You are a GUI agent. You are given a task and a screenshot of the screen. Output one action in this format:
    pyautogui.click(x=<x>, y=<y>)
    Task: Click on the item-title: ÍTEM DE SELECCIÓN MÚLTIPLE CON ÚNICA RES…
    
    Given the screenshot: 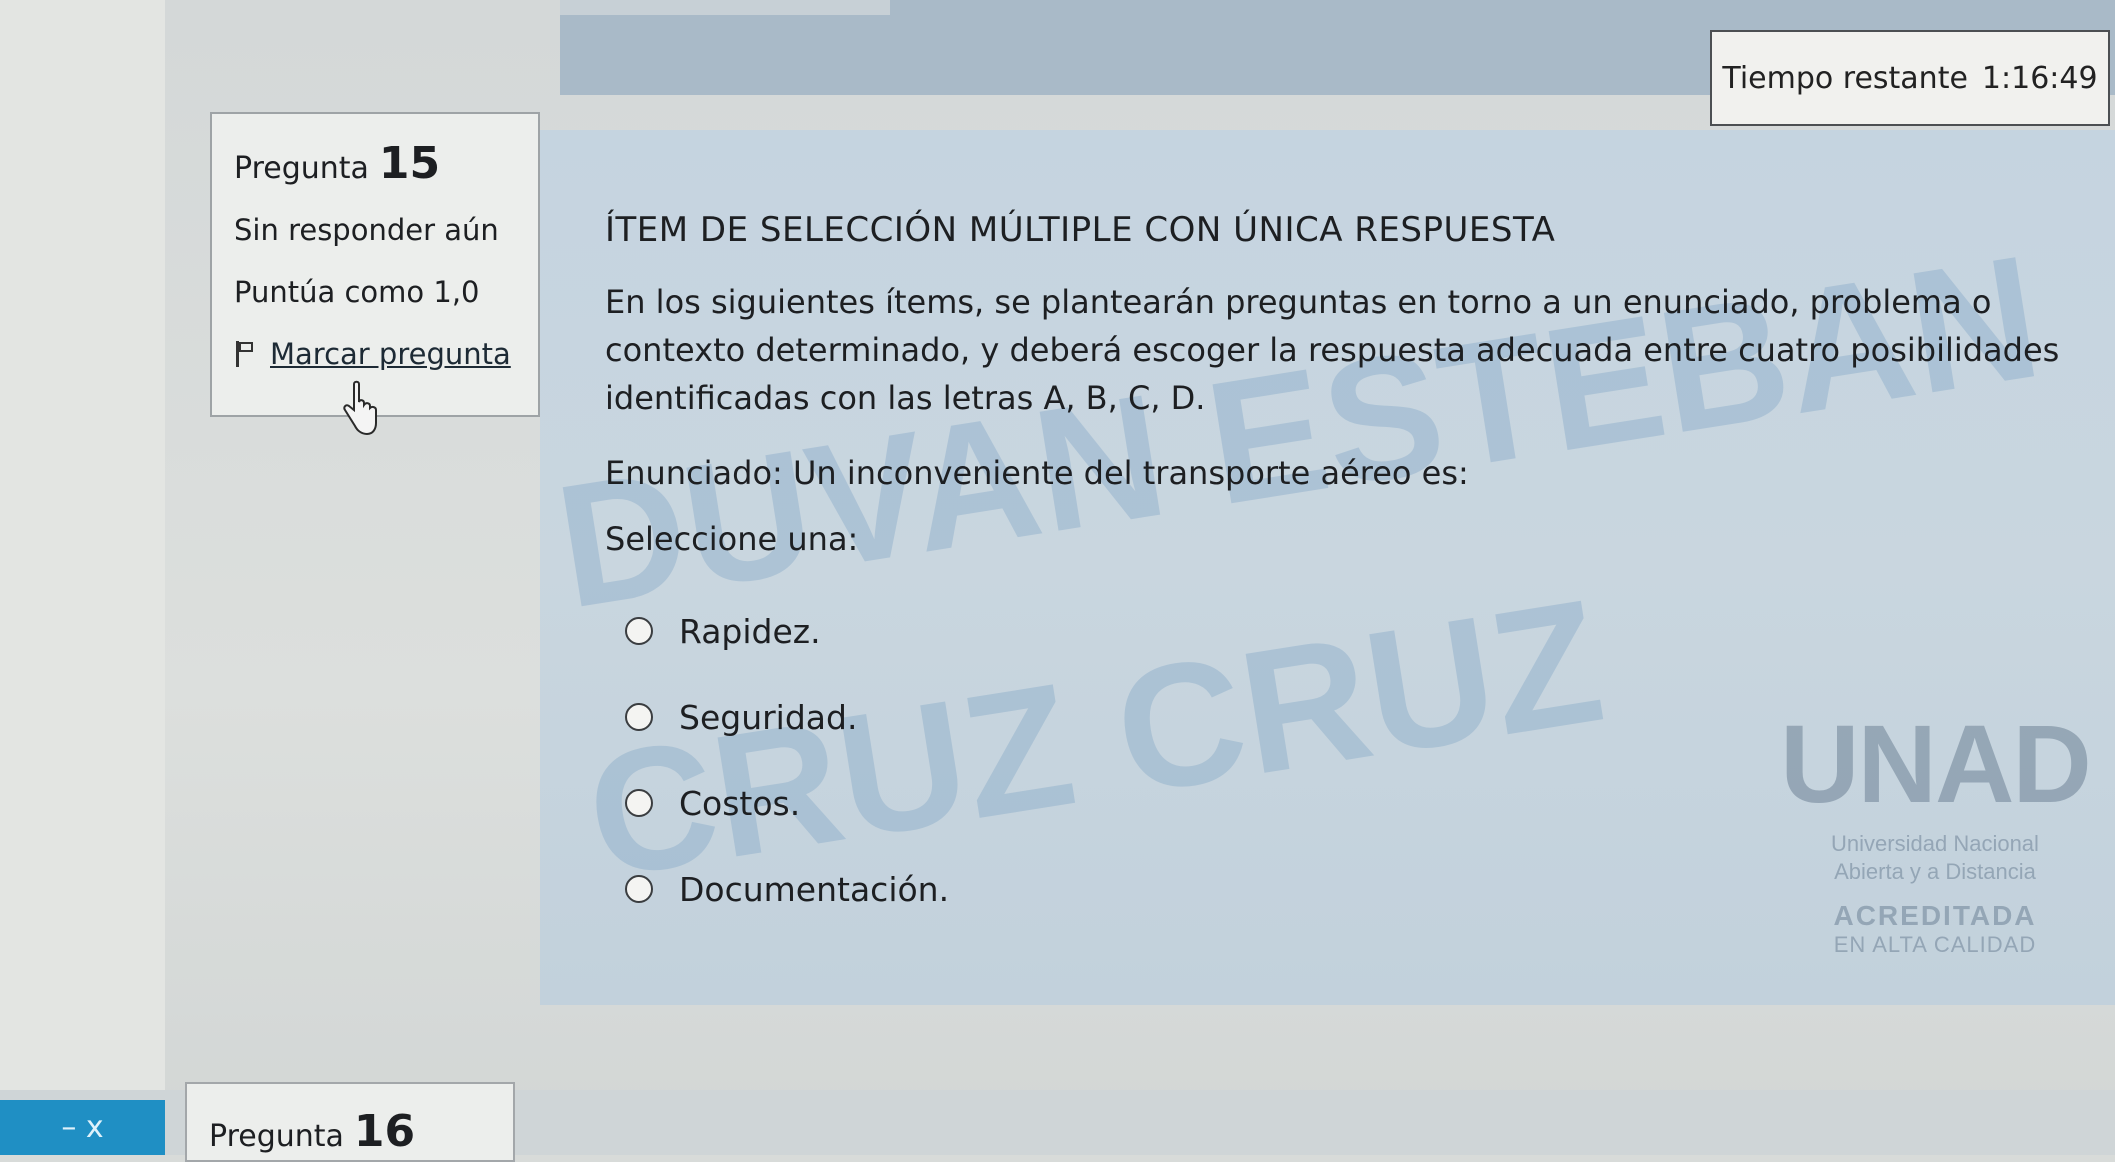 What is the action you would take?
    pyautogui.click(x=1080, y=230)
    